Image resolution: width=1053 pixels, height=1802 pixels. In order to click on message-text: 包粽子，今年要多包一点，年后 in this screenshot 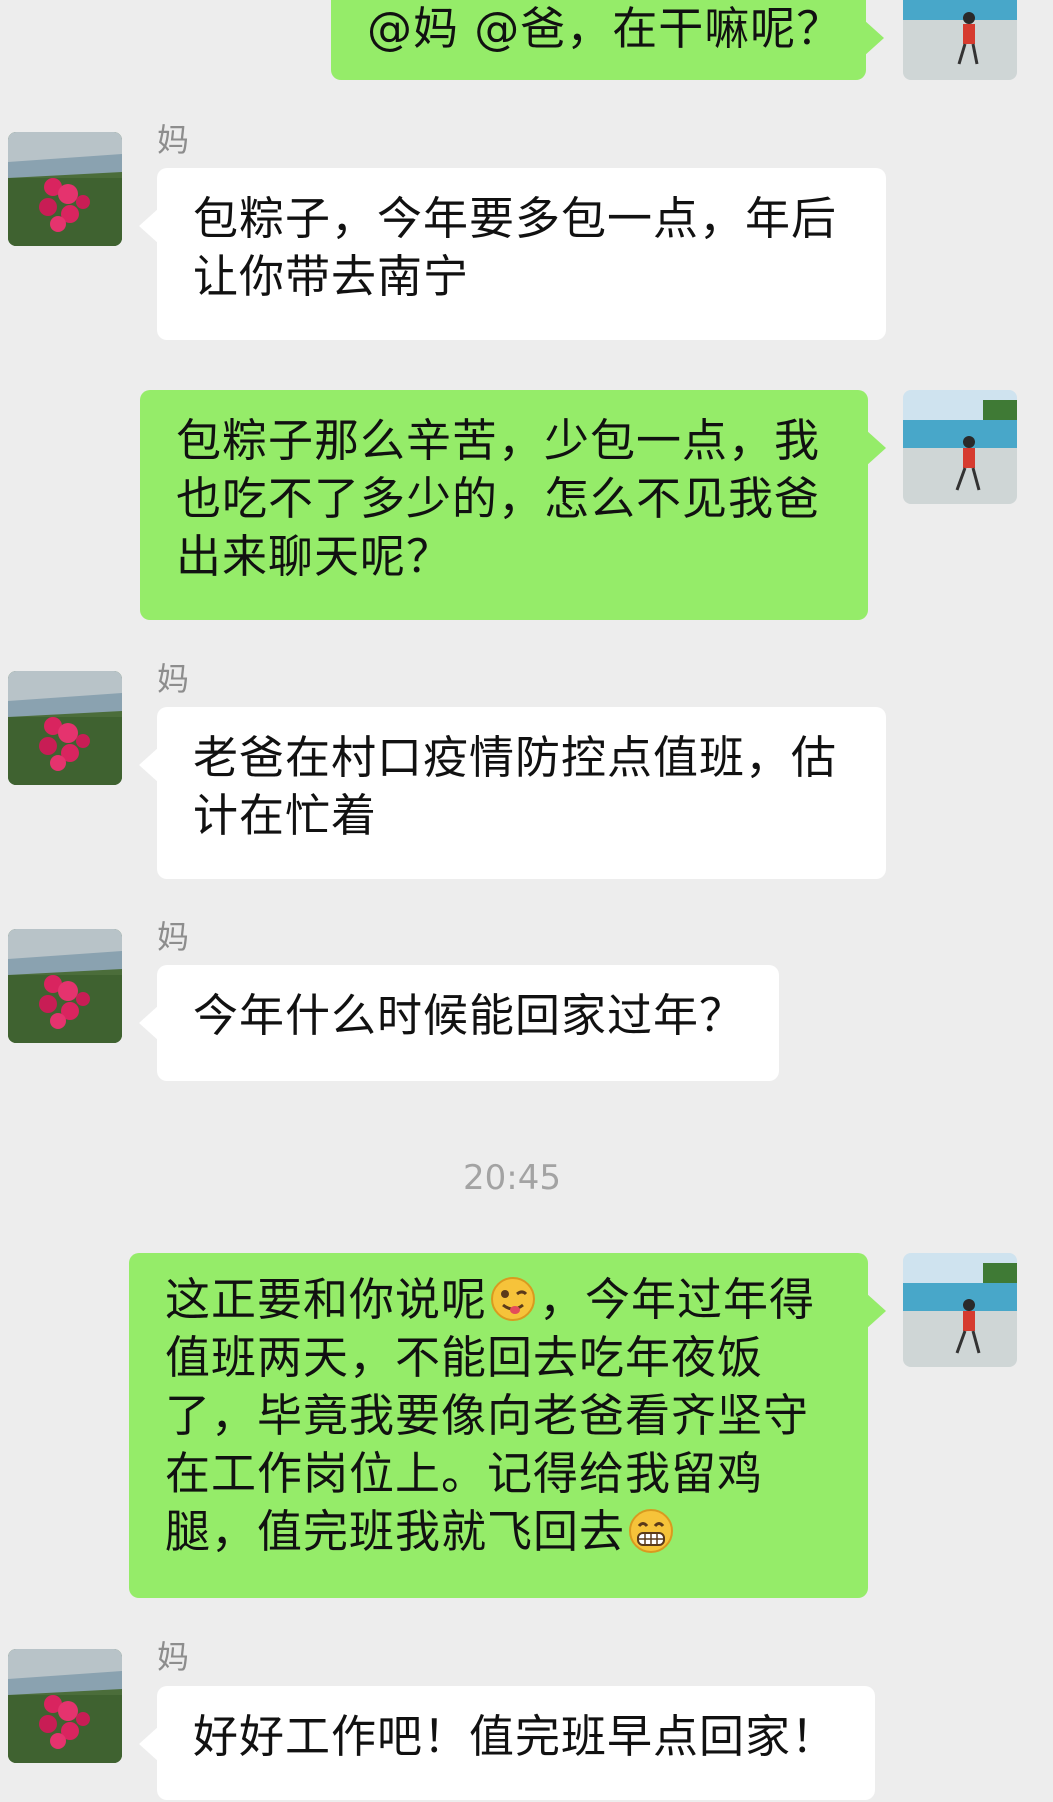, I will do `click(515, 218)`.